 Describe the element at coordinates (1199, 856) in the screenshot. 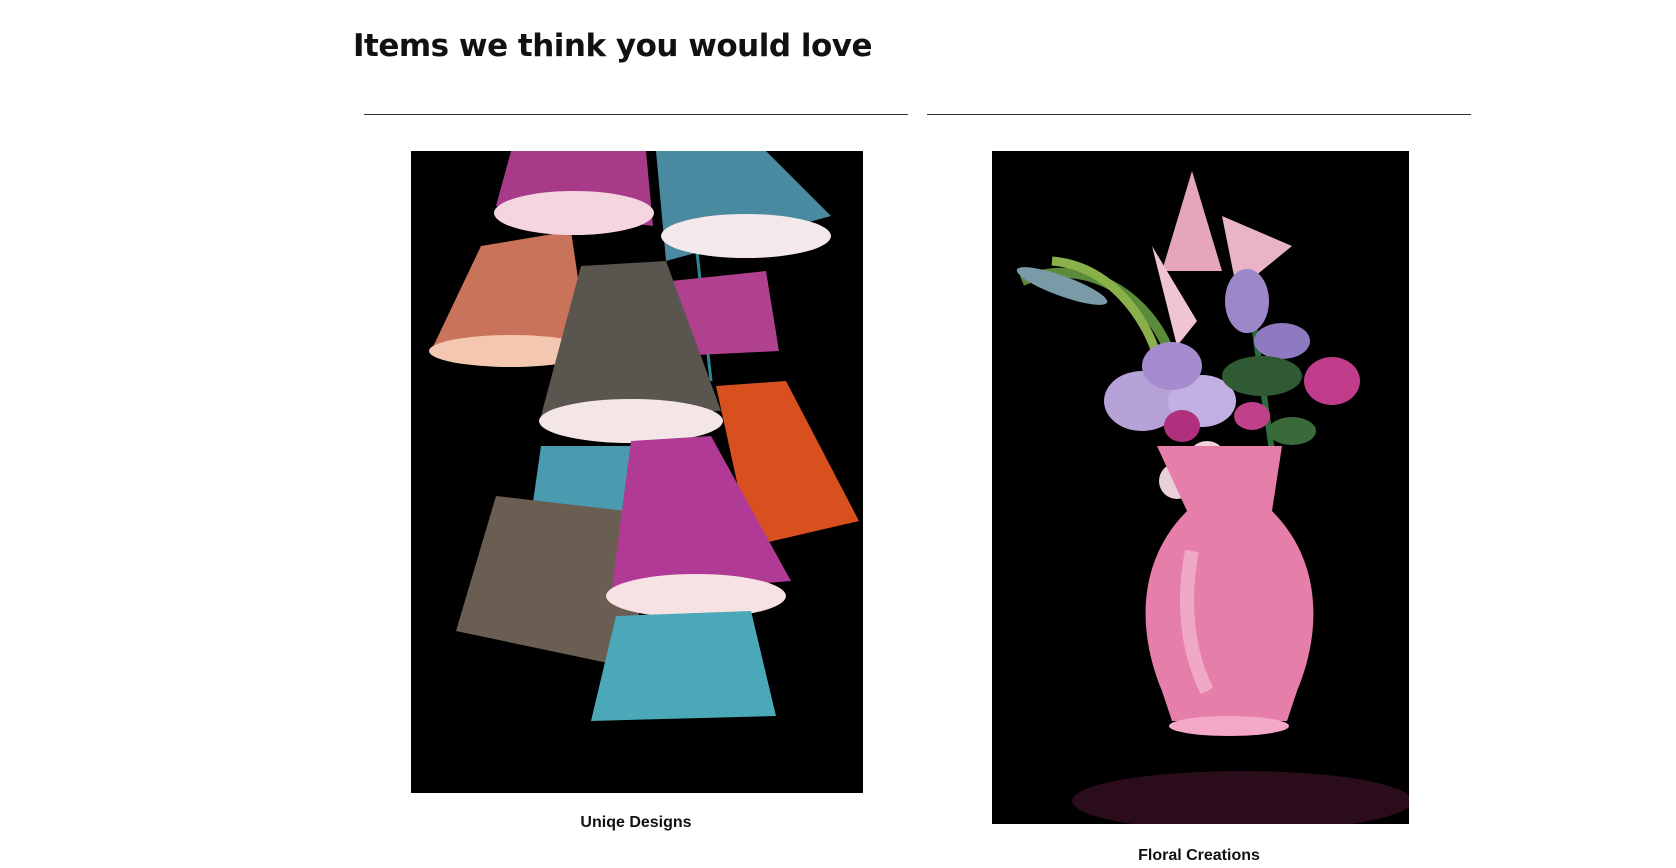

I see `product-caption: Floral Creations` at that location.